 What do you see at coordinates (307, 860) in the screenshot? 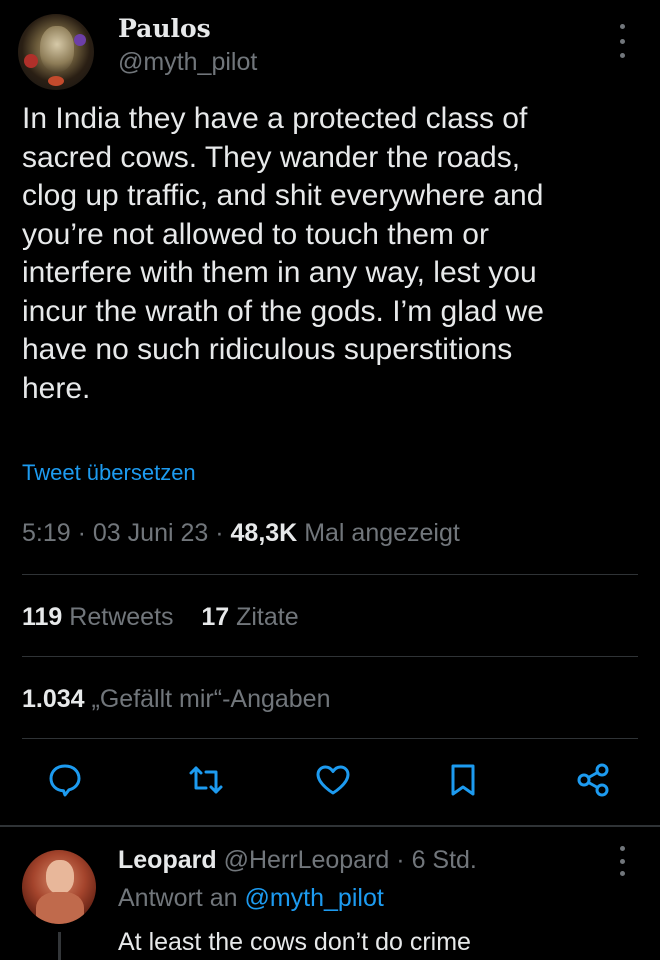
I see `reply-author-handle: @HerrLeopard` at bounding box center [307, 860].